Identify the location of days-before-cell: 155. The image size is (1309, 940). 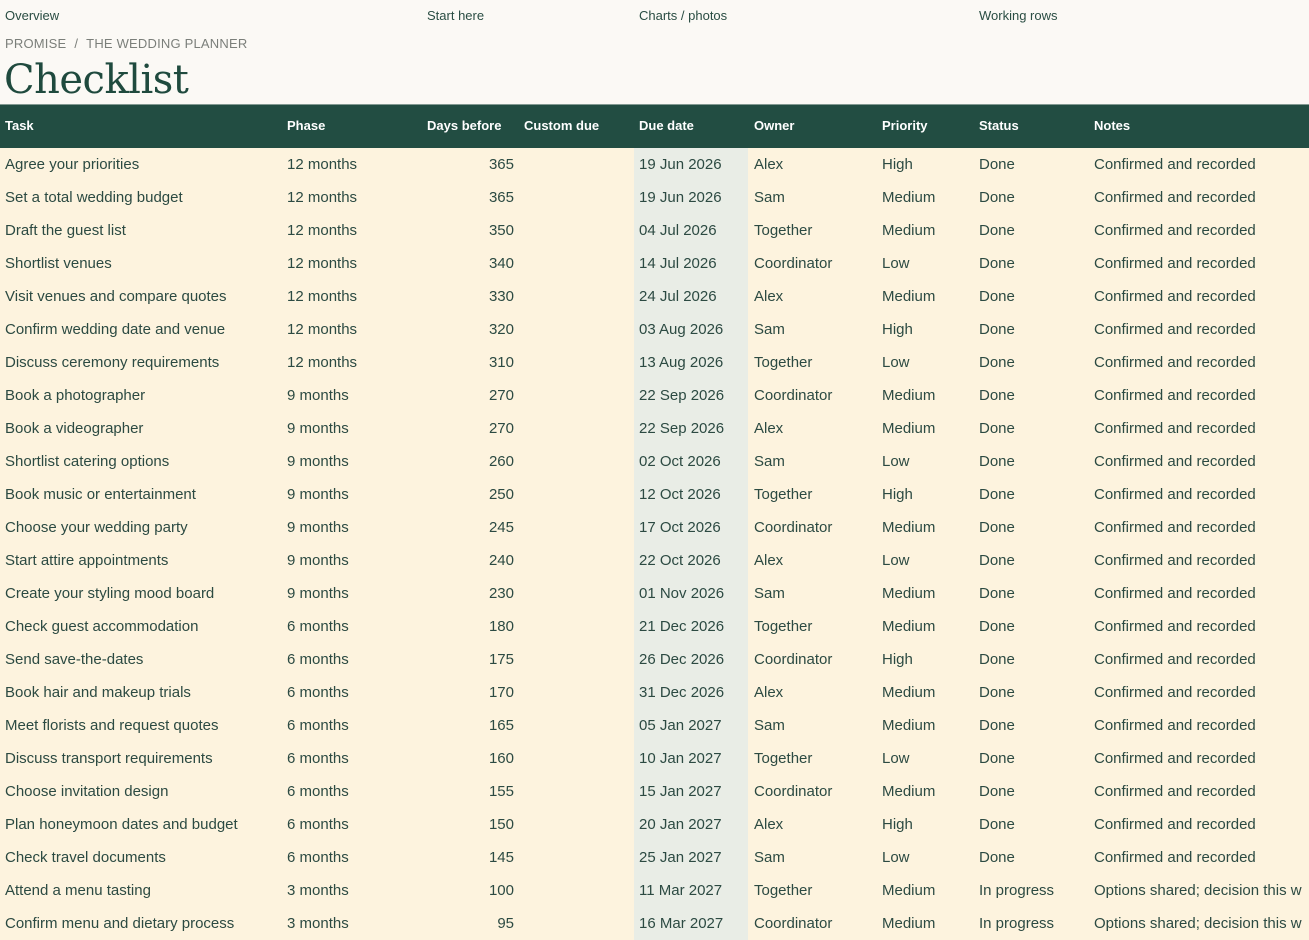
(470, 791).